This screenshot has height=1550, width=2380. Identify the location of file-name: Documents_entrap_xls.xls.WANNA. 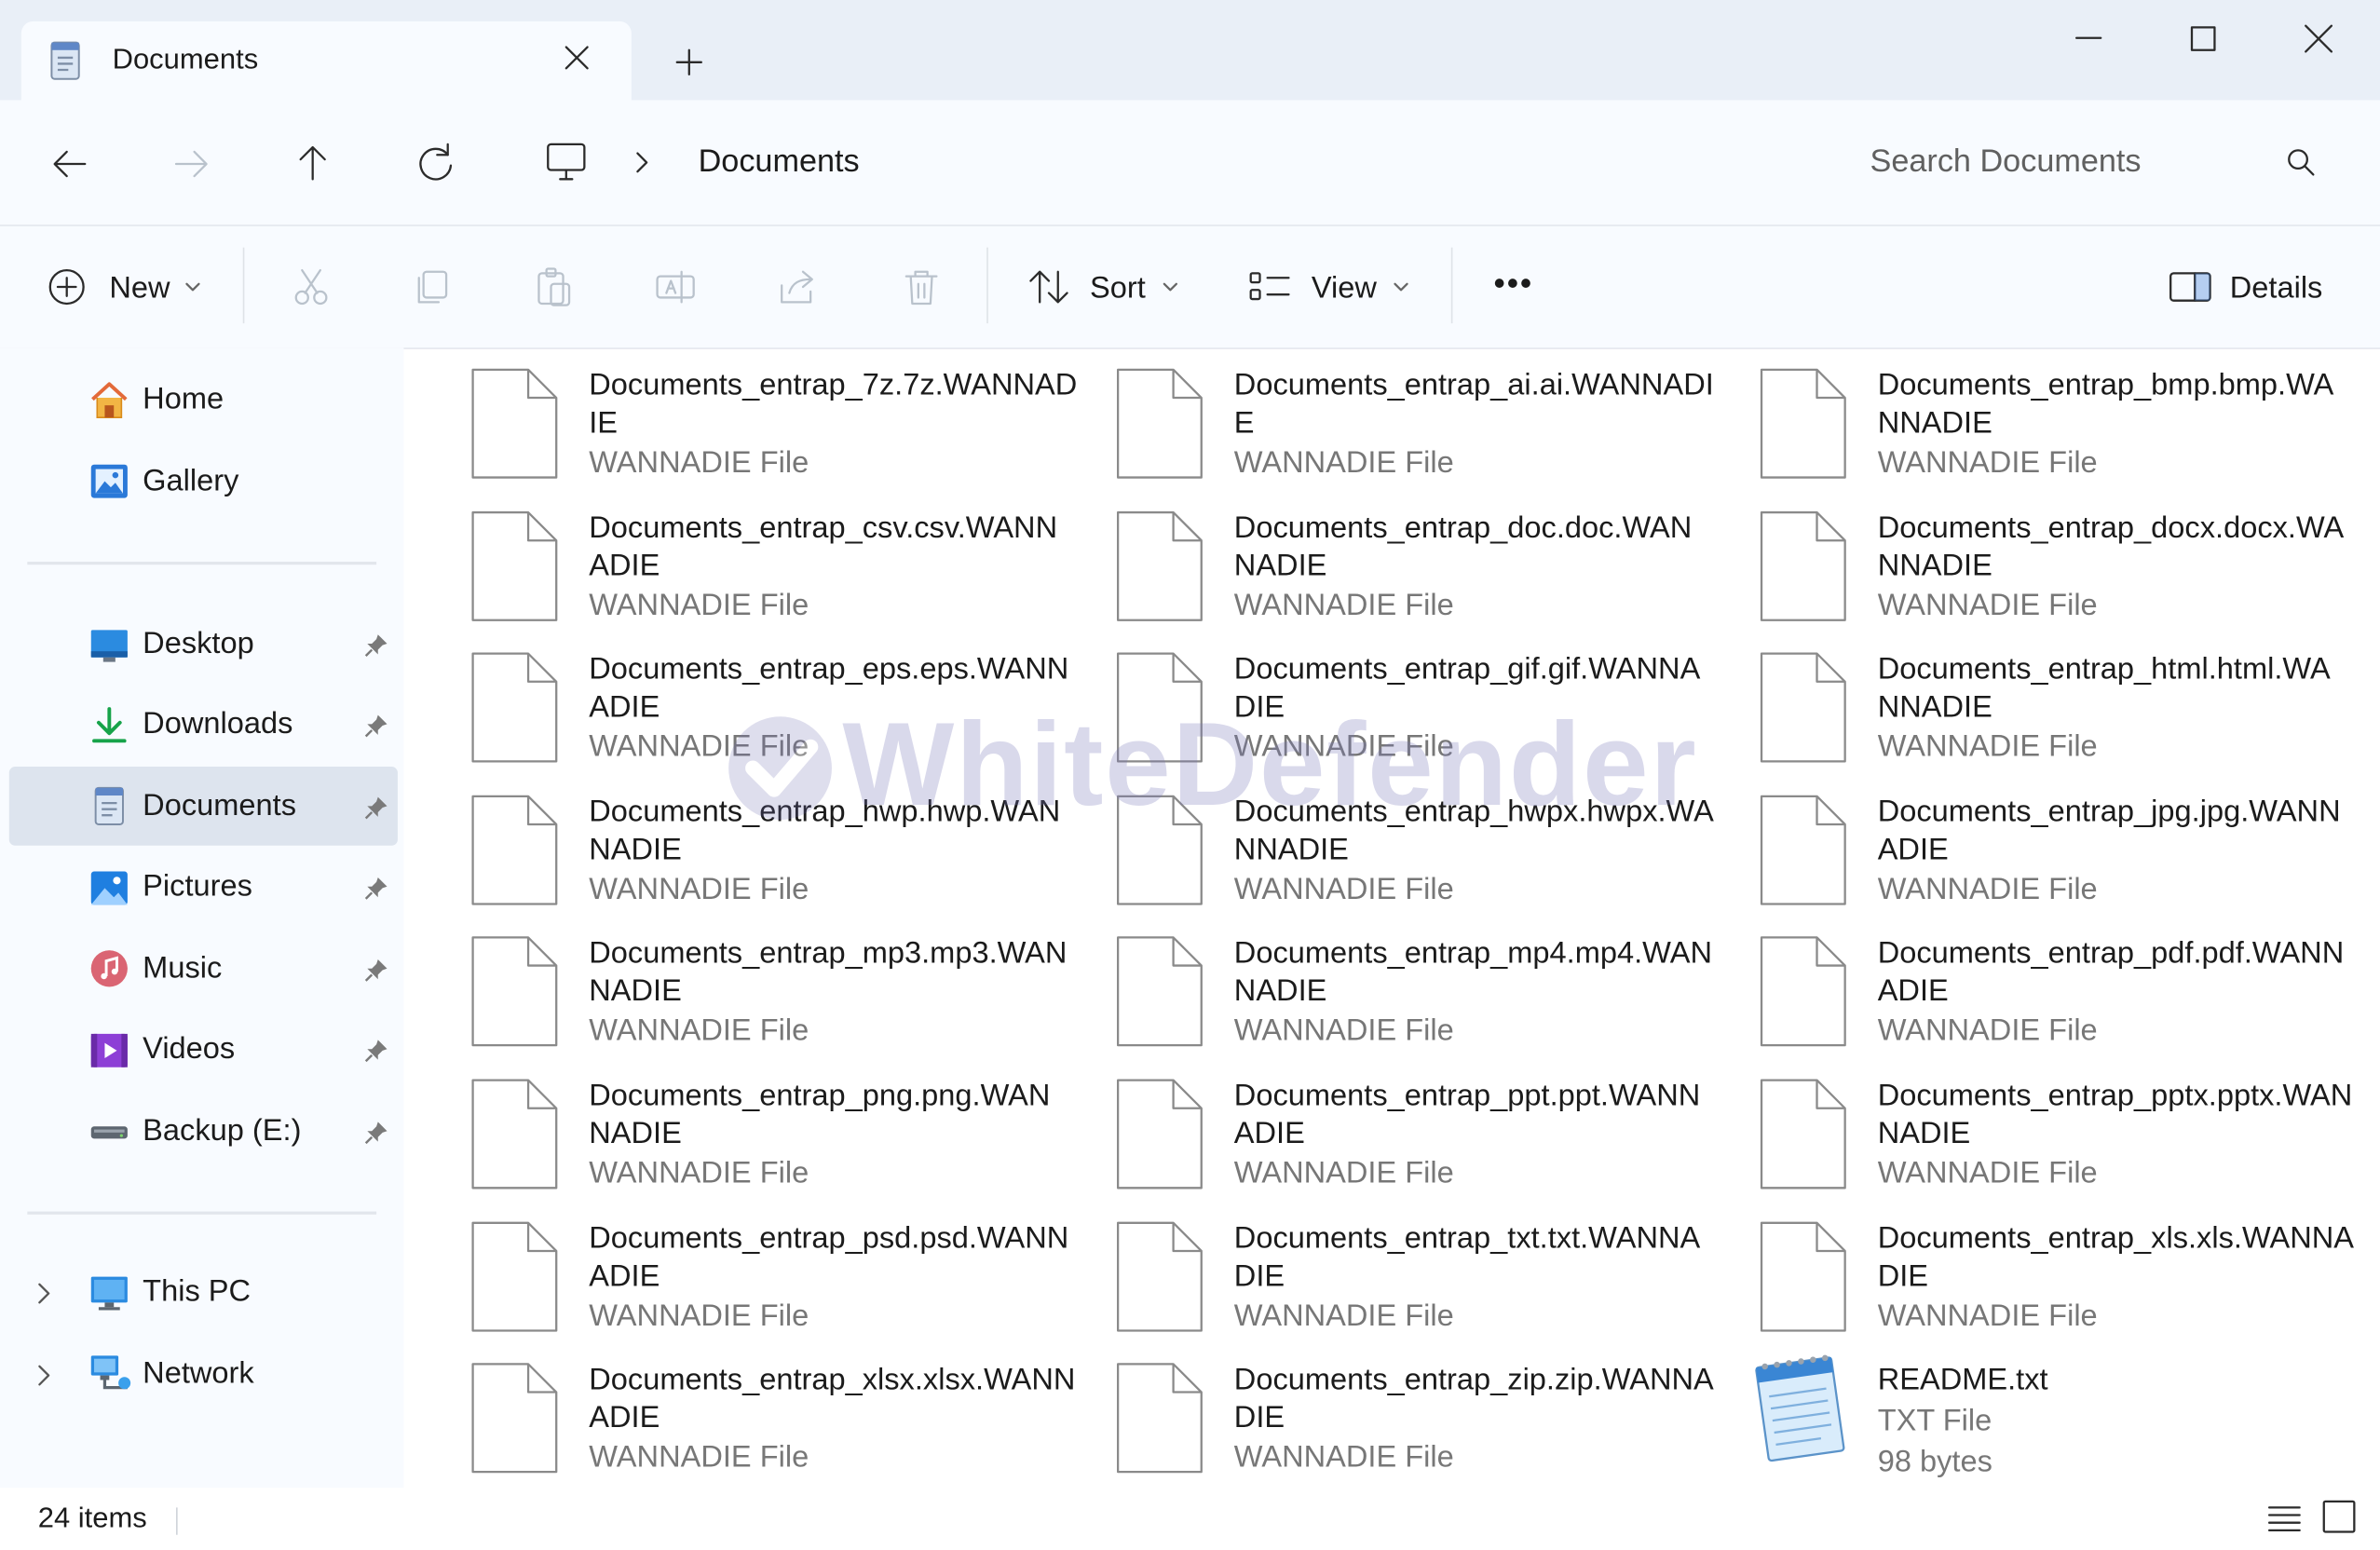
(2116, 1238).